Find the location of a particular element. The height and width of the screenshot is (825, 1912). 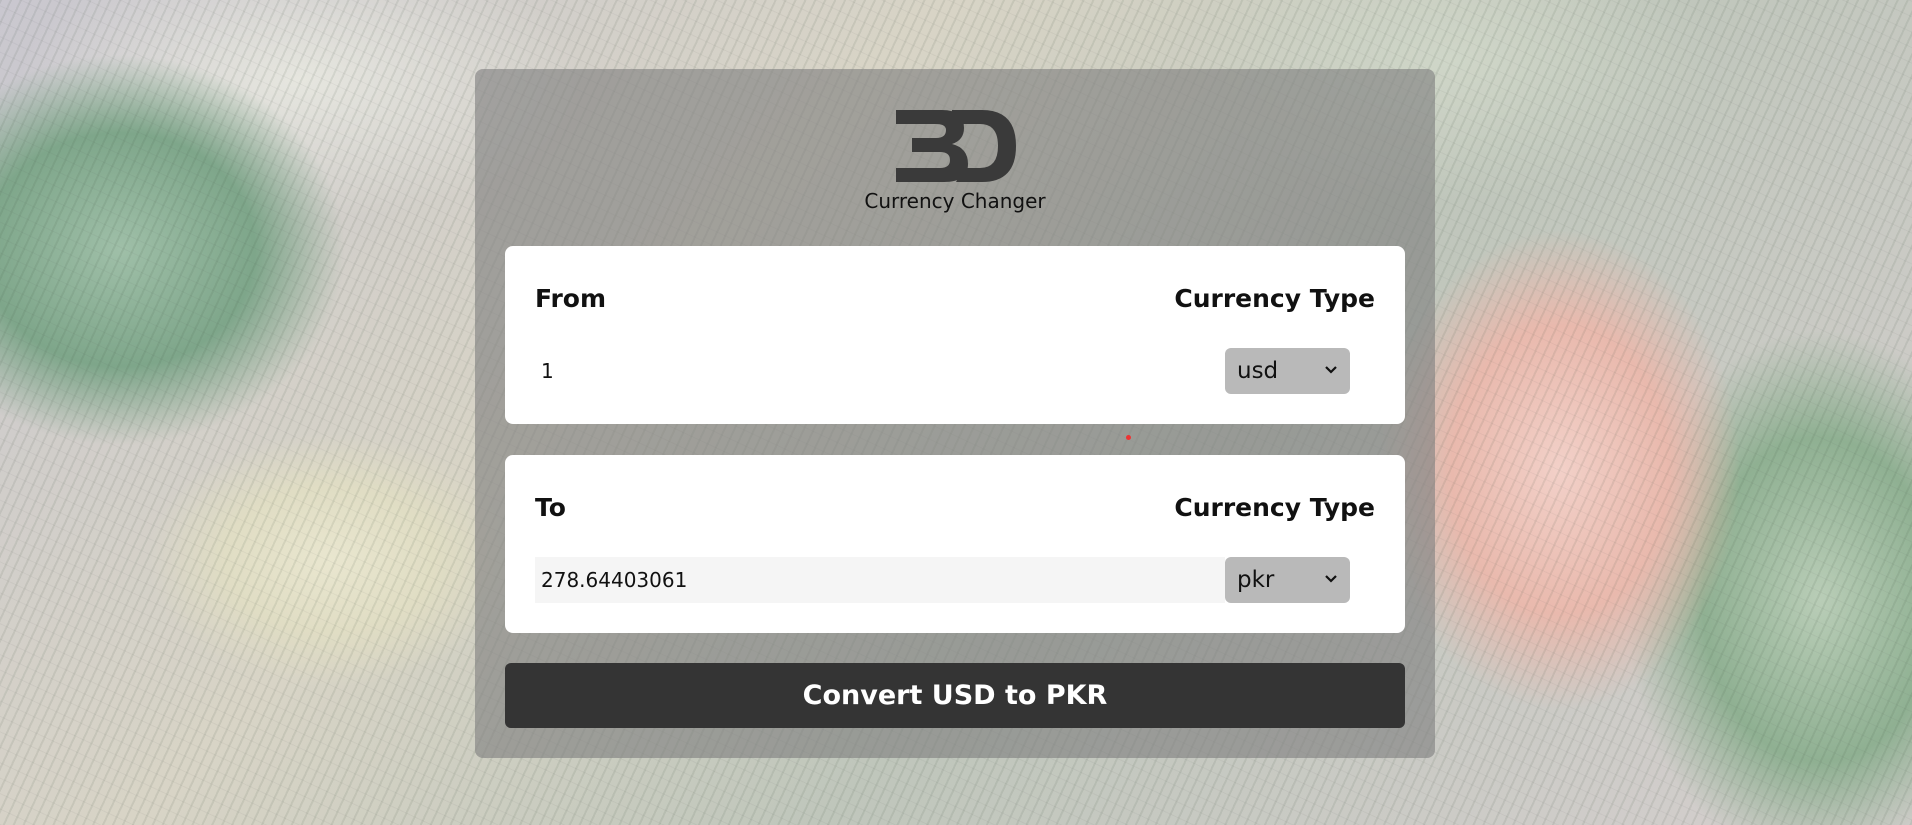

to-currency-type-label: Currency Type is located at coordinates (1274, 507).